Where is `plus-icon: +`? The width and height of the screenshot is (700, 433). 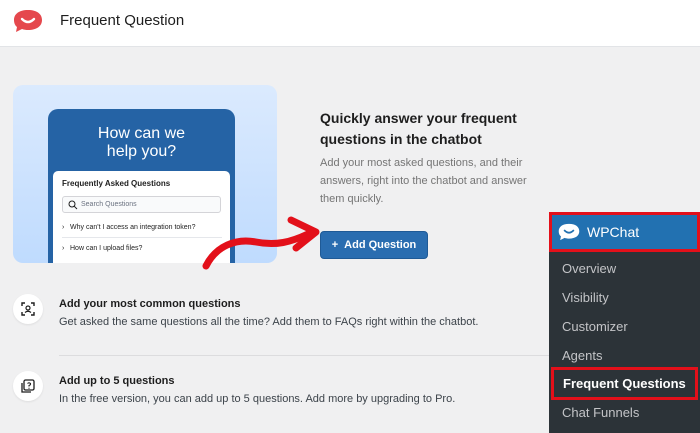 plus-icon: + is located at coordinates (335, 245).